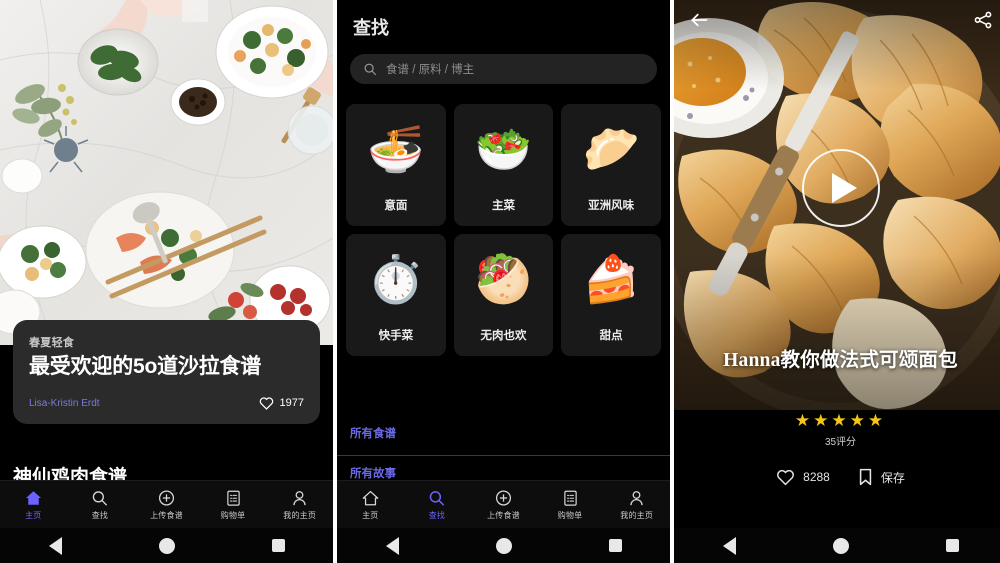 The image size is (1000, 563). What do you see at coordinates (611, 148) in the screenshot?
I see `dim-sum-steamer-icon: 🥟` at bounding box center [611, 148].